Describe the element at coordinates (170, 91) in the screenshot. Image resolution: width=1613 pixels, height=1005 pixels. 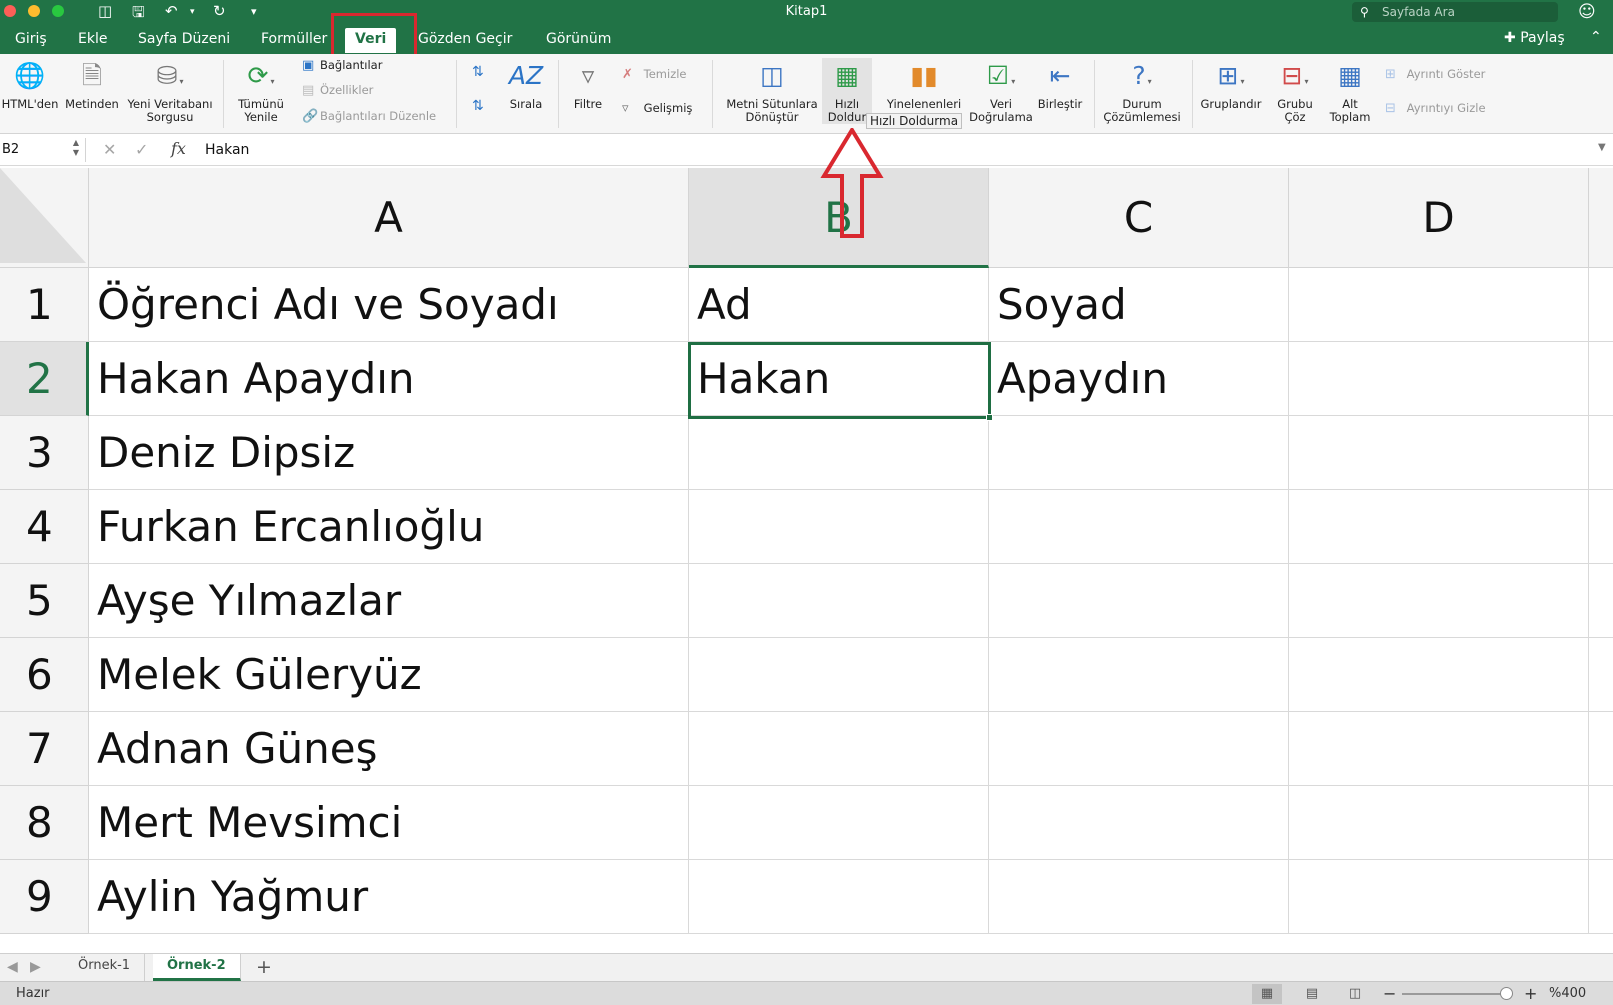
I see `new-database-query-button: ⛁ ▾ Yeni Veritabanı Sorgusu` at that location.